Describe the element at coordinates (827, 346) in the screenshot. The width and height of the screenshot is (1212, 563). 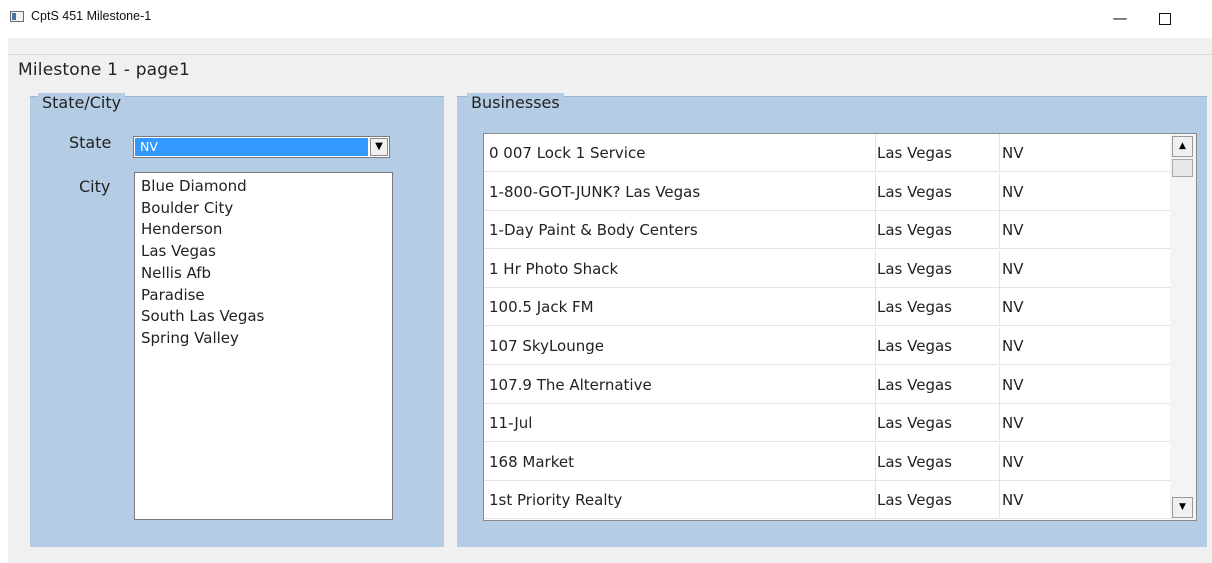
I see `table-row: 107 SkyLounge Las Vegas NV` at that location.